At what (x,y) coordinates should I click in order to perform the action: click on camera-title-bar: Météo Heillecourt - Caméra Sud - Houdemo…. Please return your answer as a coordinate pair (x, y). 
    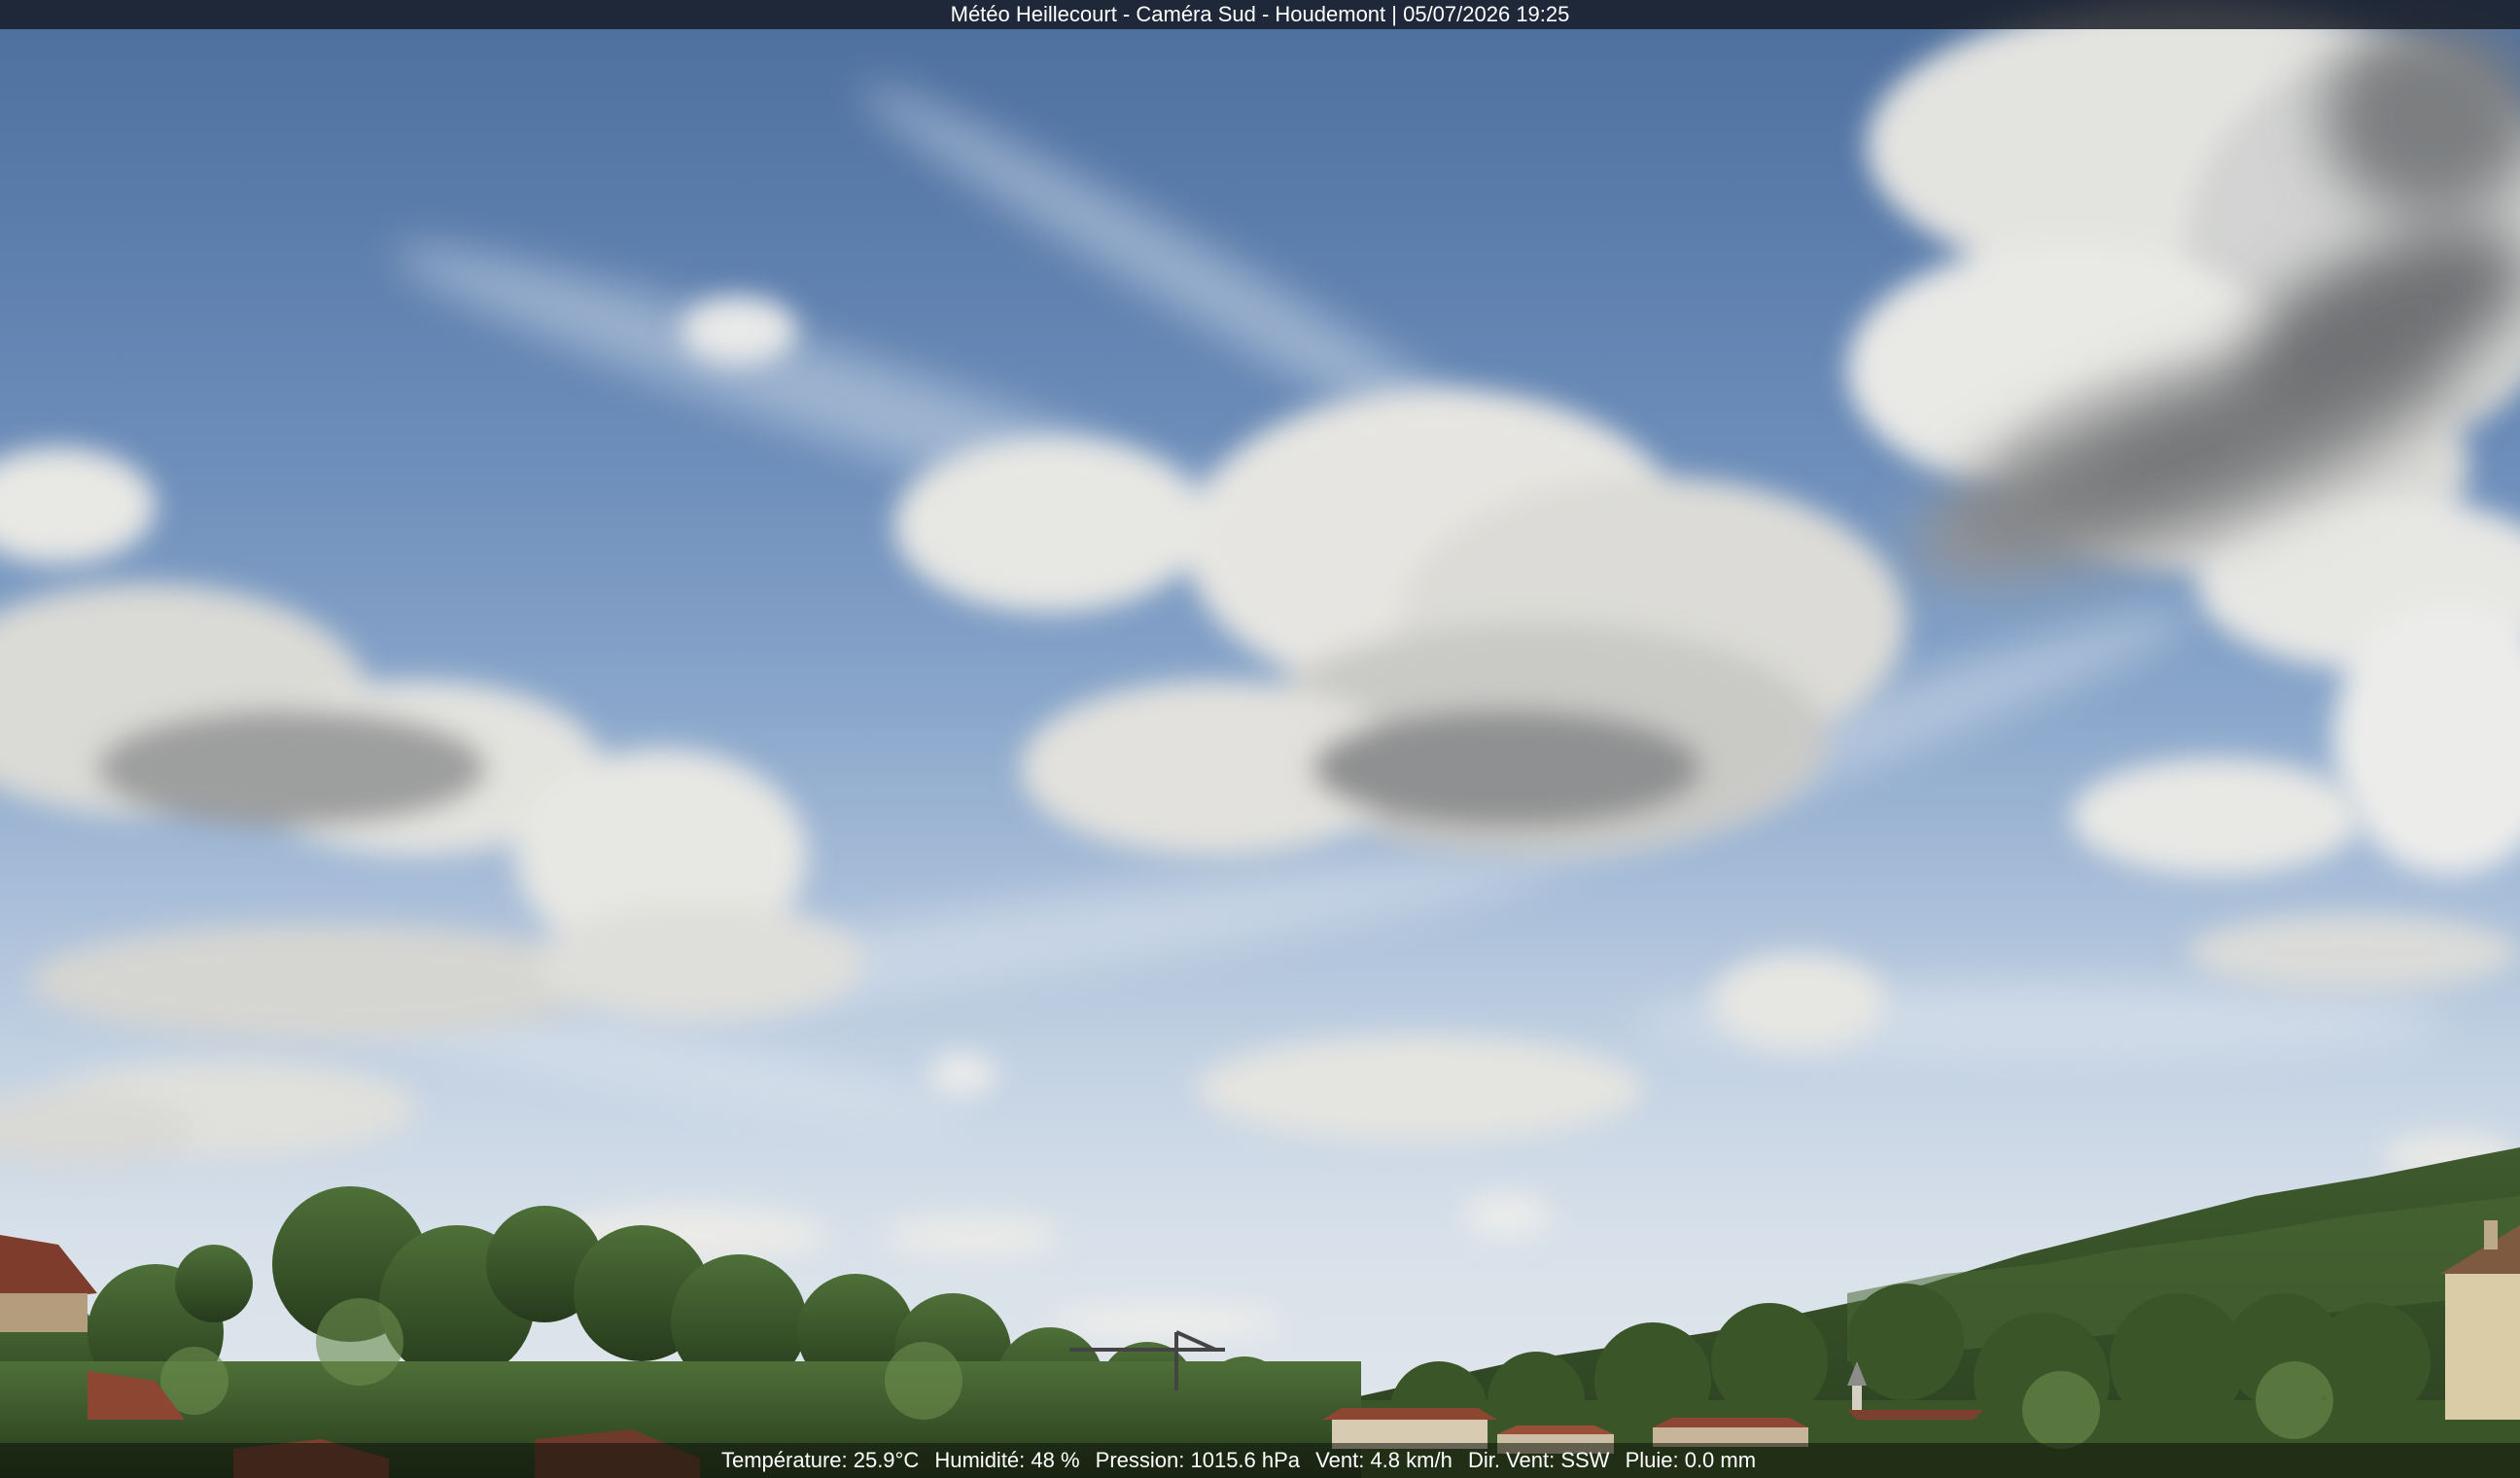
    Looking at the image, I should click on (1260, 14).